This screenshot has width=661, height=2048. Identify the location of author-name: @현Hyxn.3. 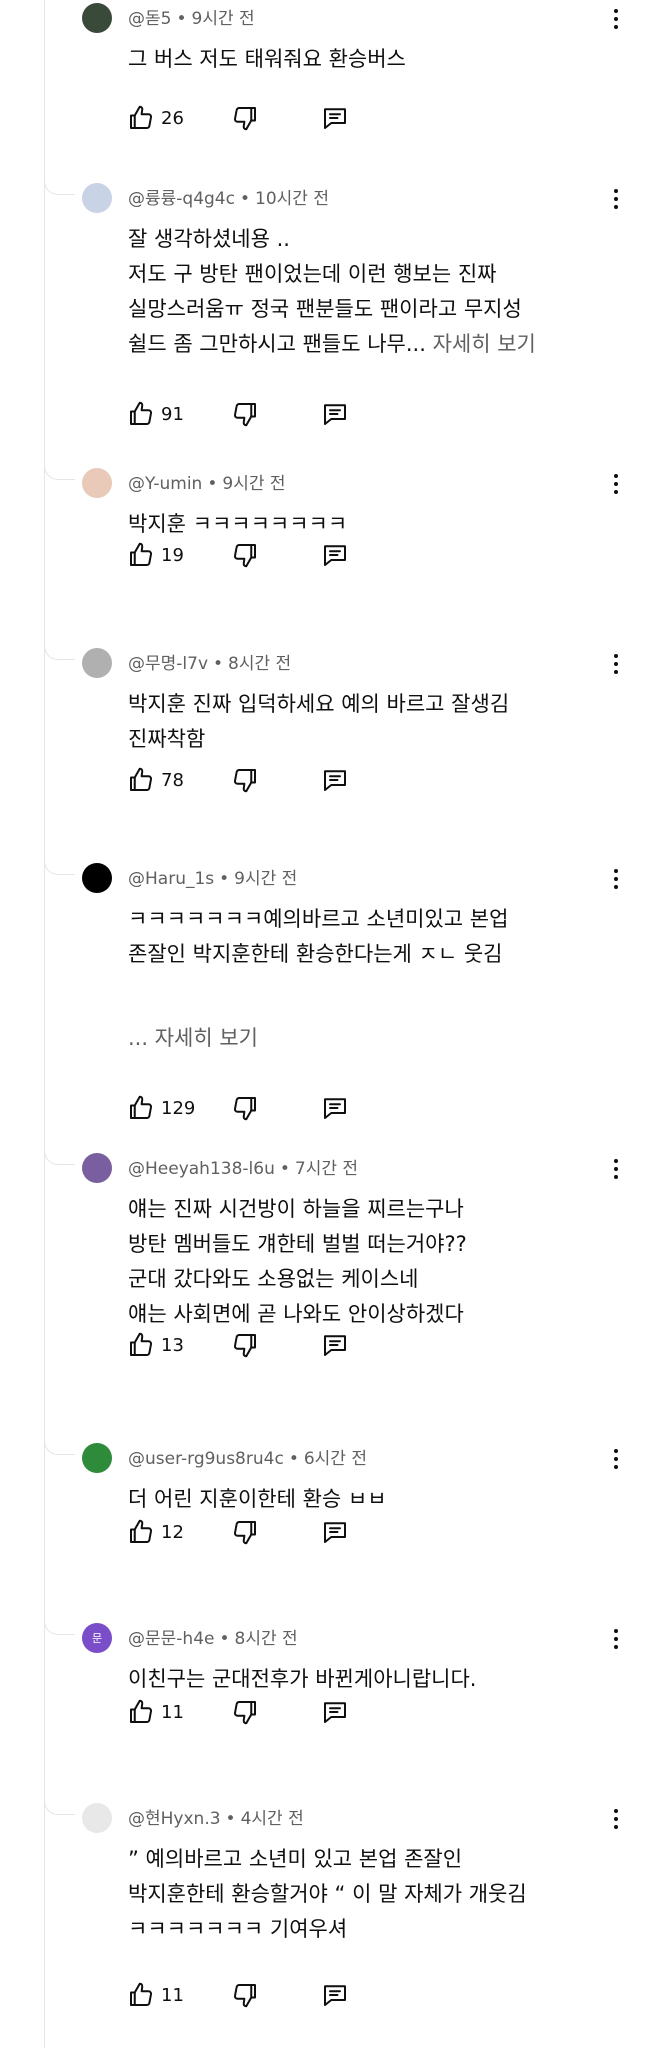
(174, 1819).